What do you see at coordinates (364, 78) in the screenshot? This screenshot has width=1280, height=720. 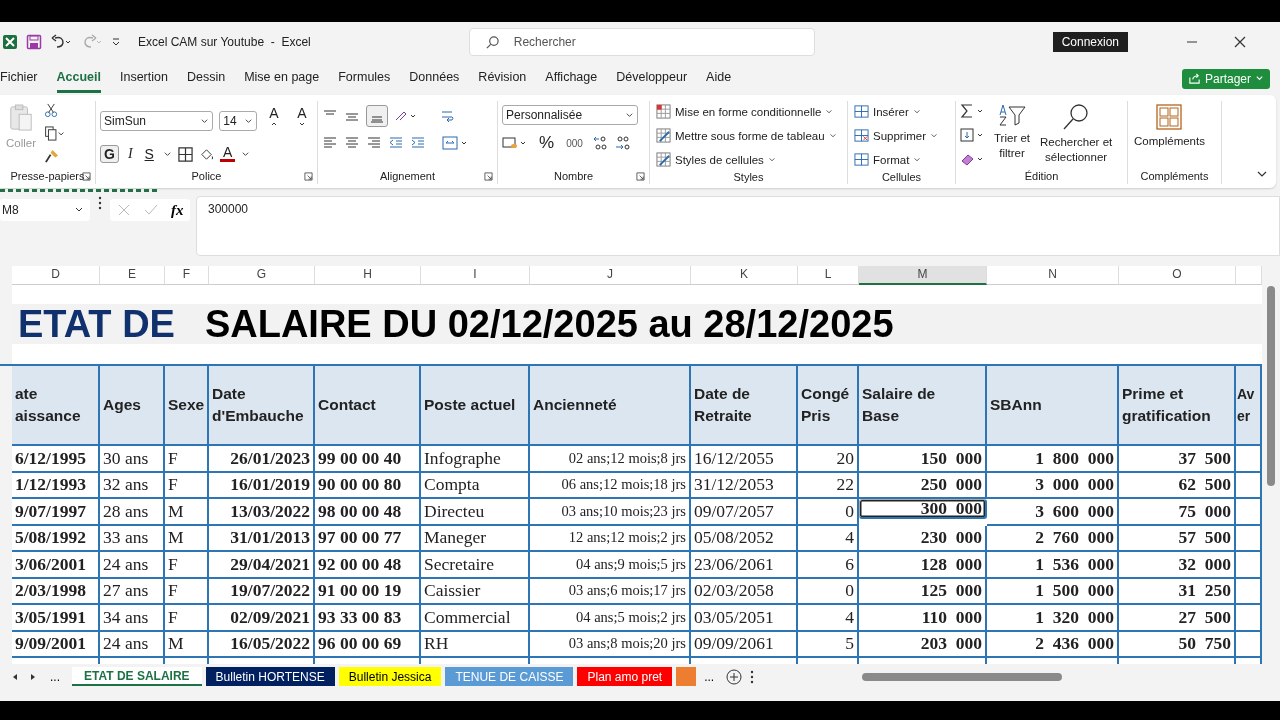 I see `ribbon-tab: Formules` at bounding box center [364, 78].